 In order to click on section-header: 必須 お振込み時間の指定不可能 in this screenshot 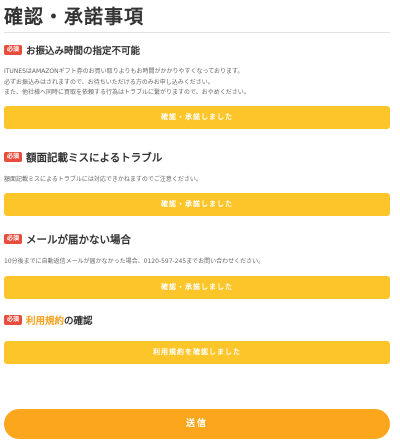, I will do `click(197, 50)`.